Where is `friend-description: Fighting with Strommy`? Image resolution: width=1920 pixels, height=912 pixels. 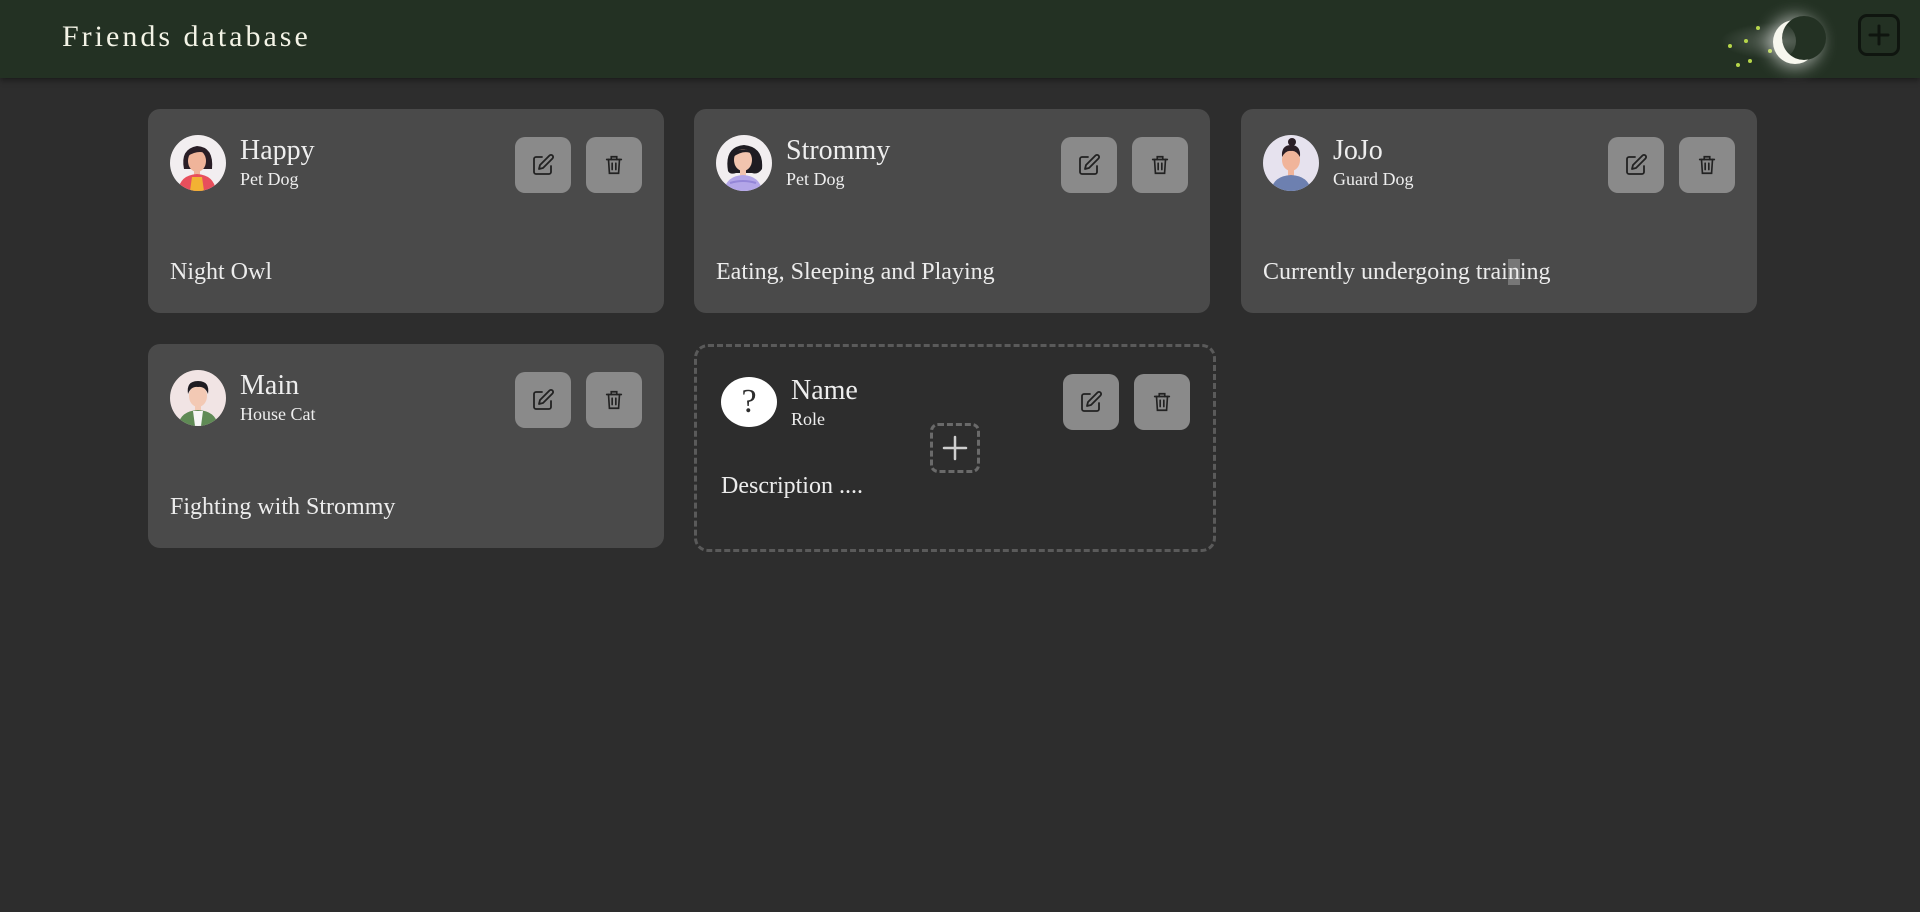 friend-description: Fighting with Strommy is located at coordinates (283, 507).